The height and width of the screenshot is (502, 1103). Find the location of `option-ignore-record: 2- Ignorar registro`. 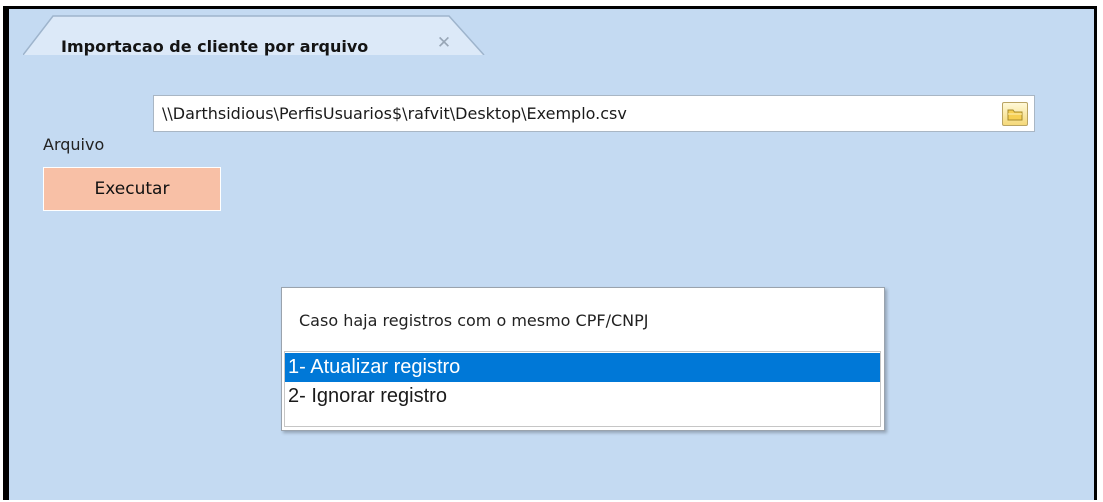

option-ignore-record: 2- Ignorar registro is located at coordinates (582, 396).